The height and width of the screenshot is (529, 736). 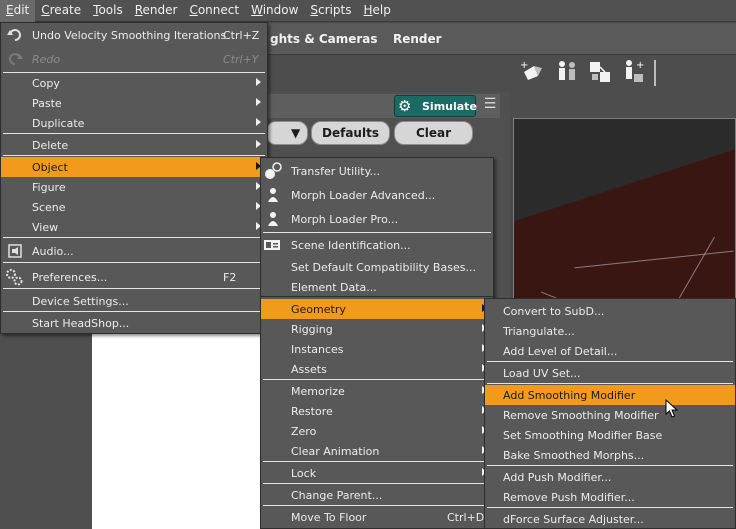 What do you see at coordinates (177, 429) in the screenshot?
I see `content-area` at bounding box center [177, 429].